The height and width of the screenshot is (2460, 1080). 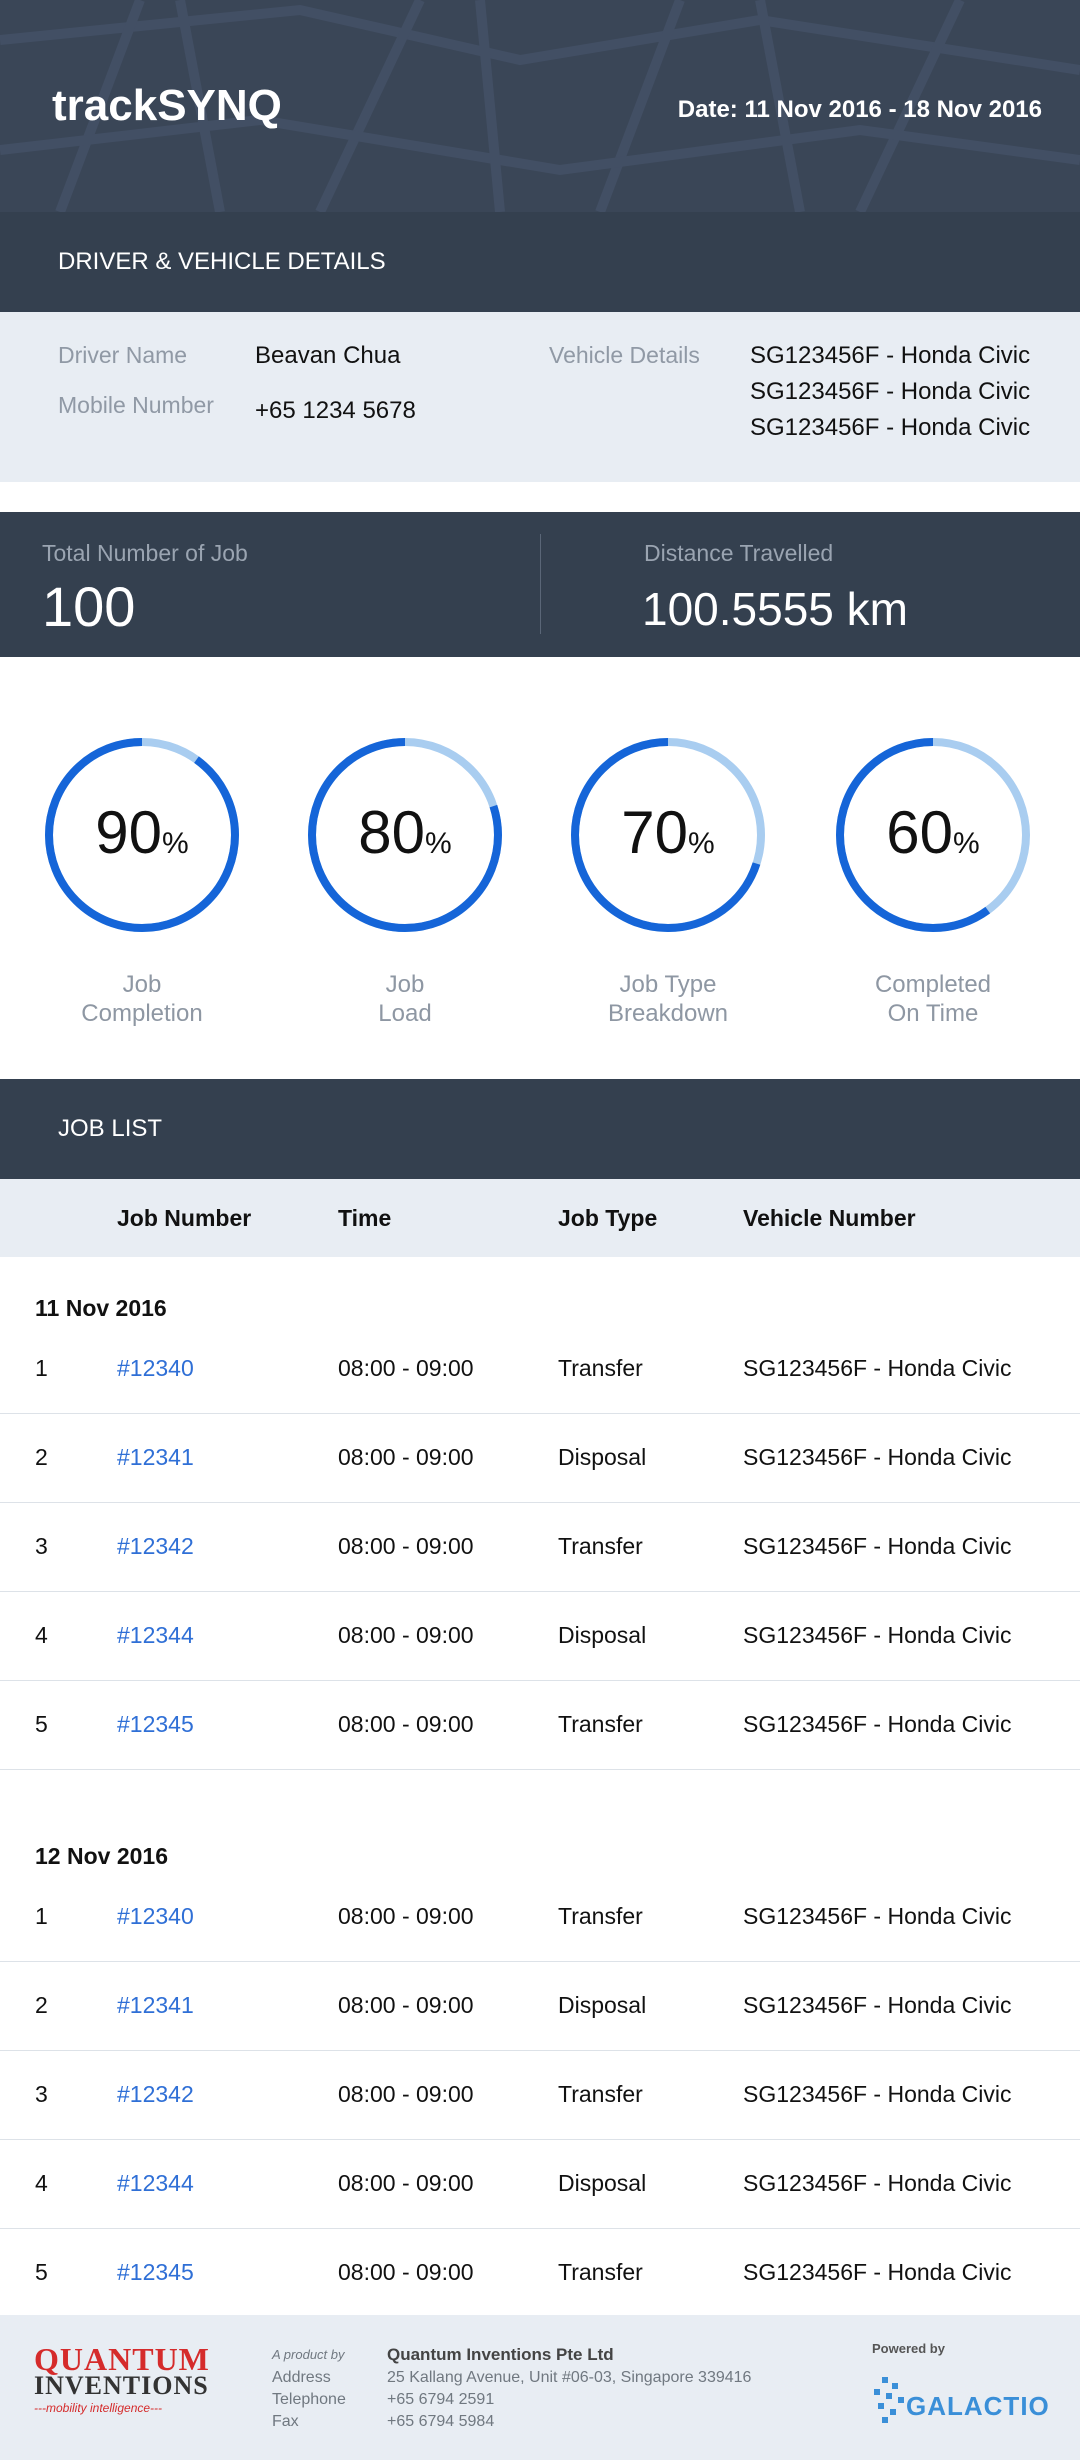 What do you see at coordinates (136, 405) in the screenshot?
I see `mobile-label: Mobile Number` at bounding box center [136, 405].